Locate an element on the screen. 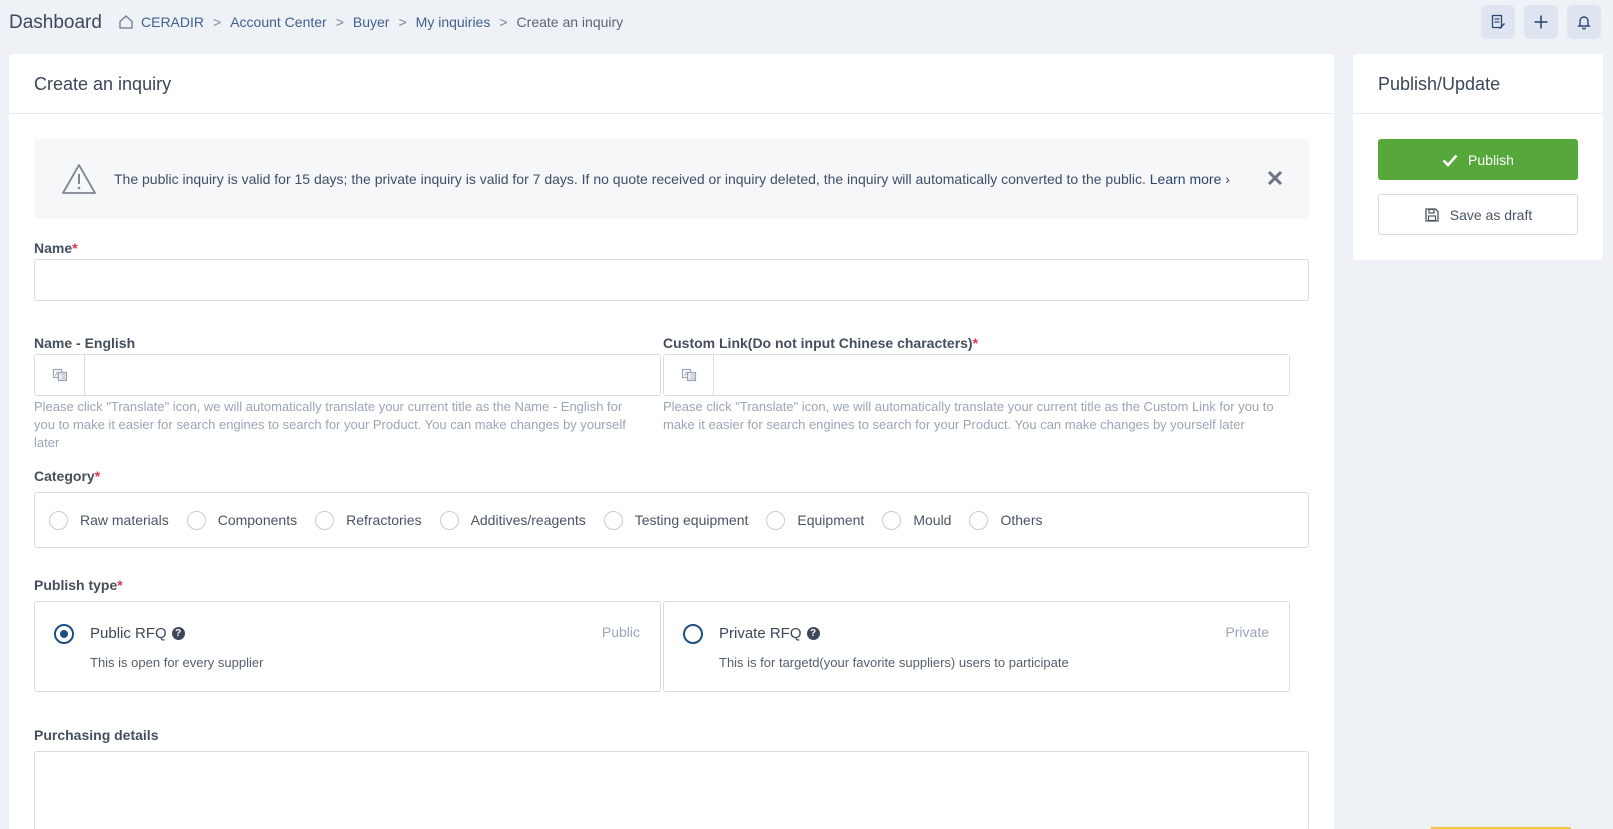 This screenshot has height=829, width=1613. category-testing-equipment: Testing equipment is located at coordinates (675, 520).